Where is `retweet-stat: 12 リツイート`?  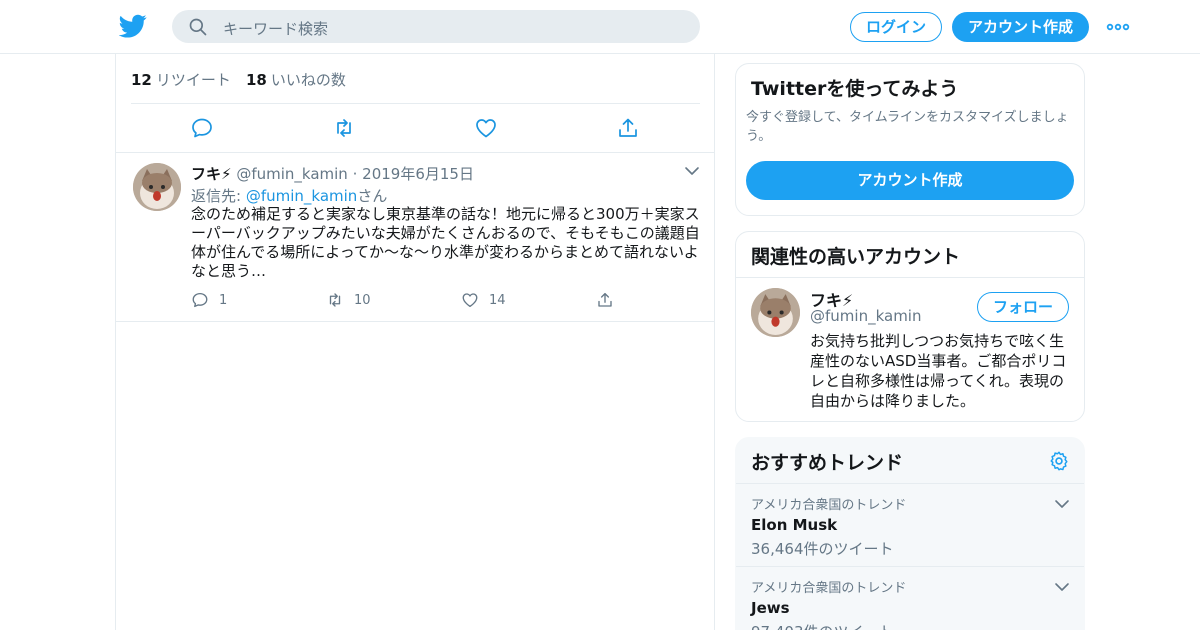 retweet-stat: 12 リツイート is located at coordinates (181, 79).